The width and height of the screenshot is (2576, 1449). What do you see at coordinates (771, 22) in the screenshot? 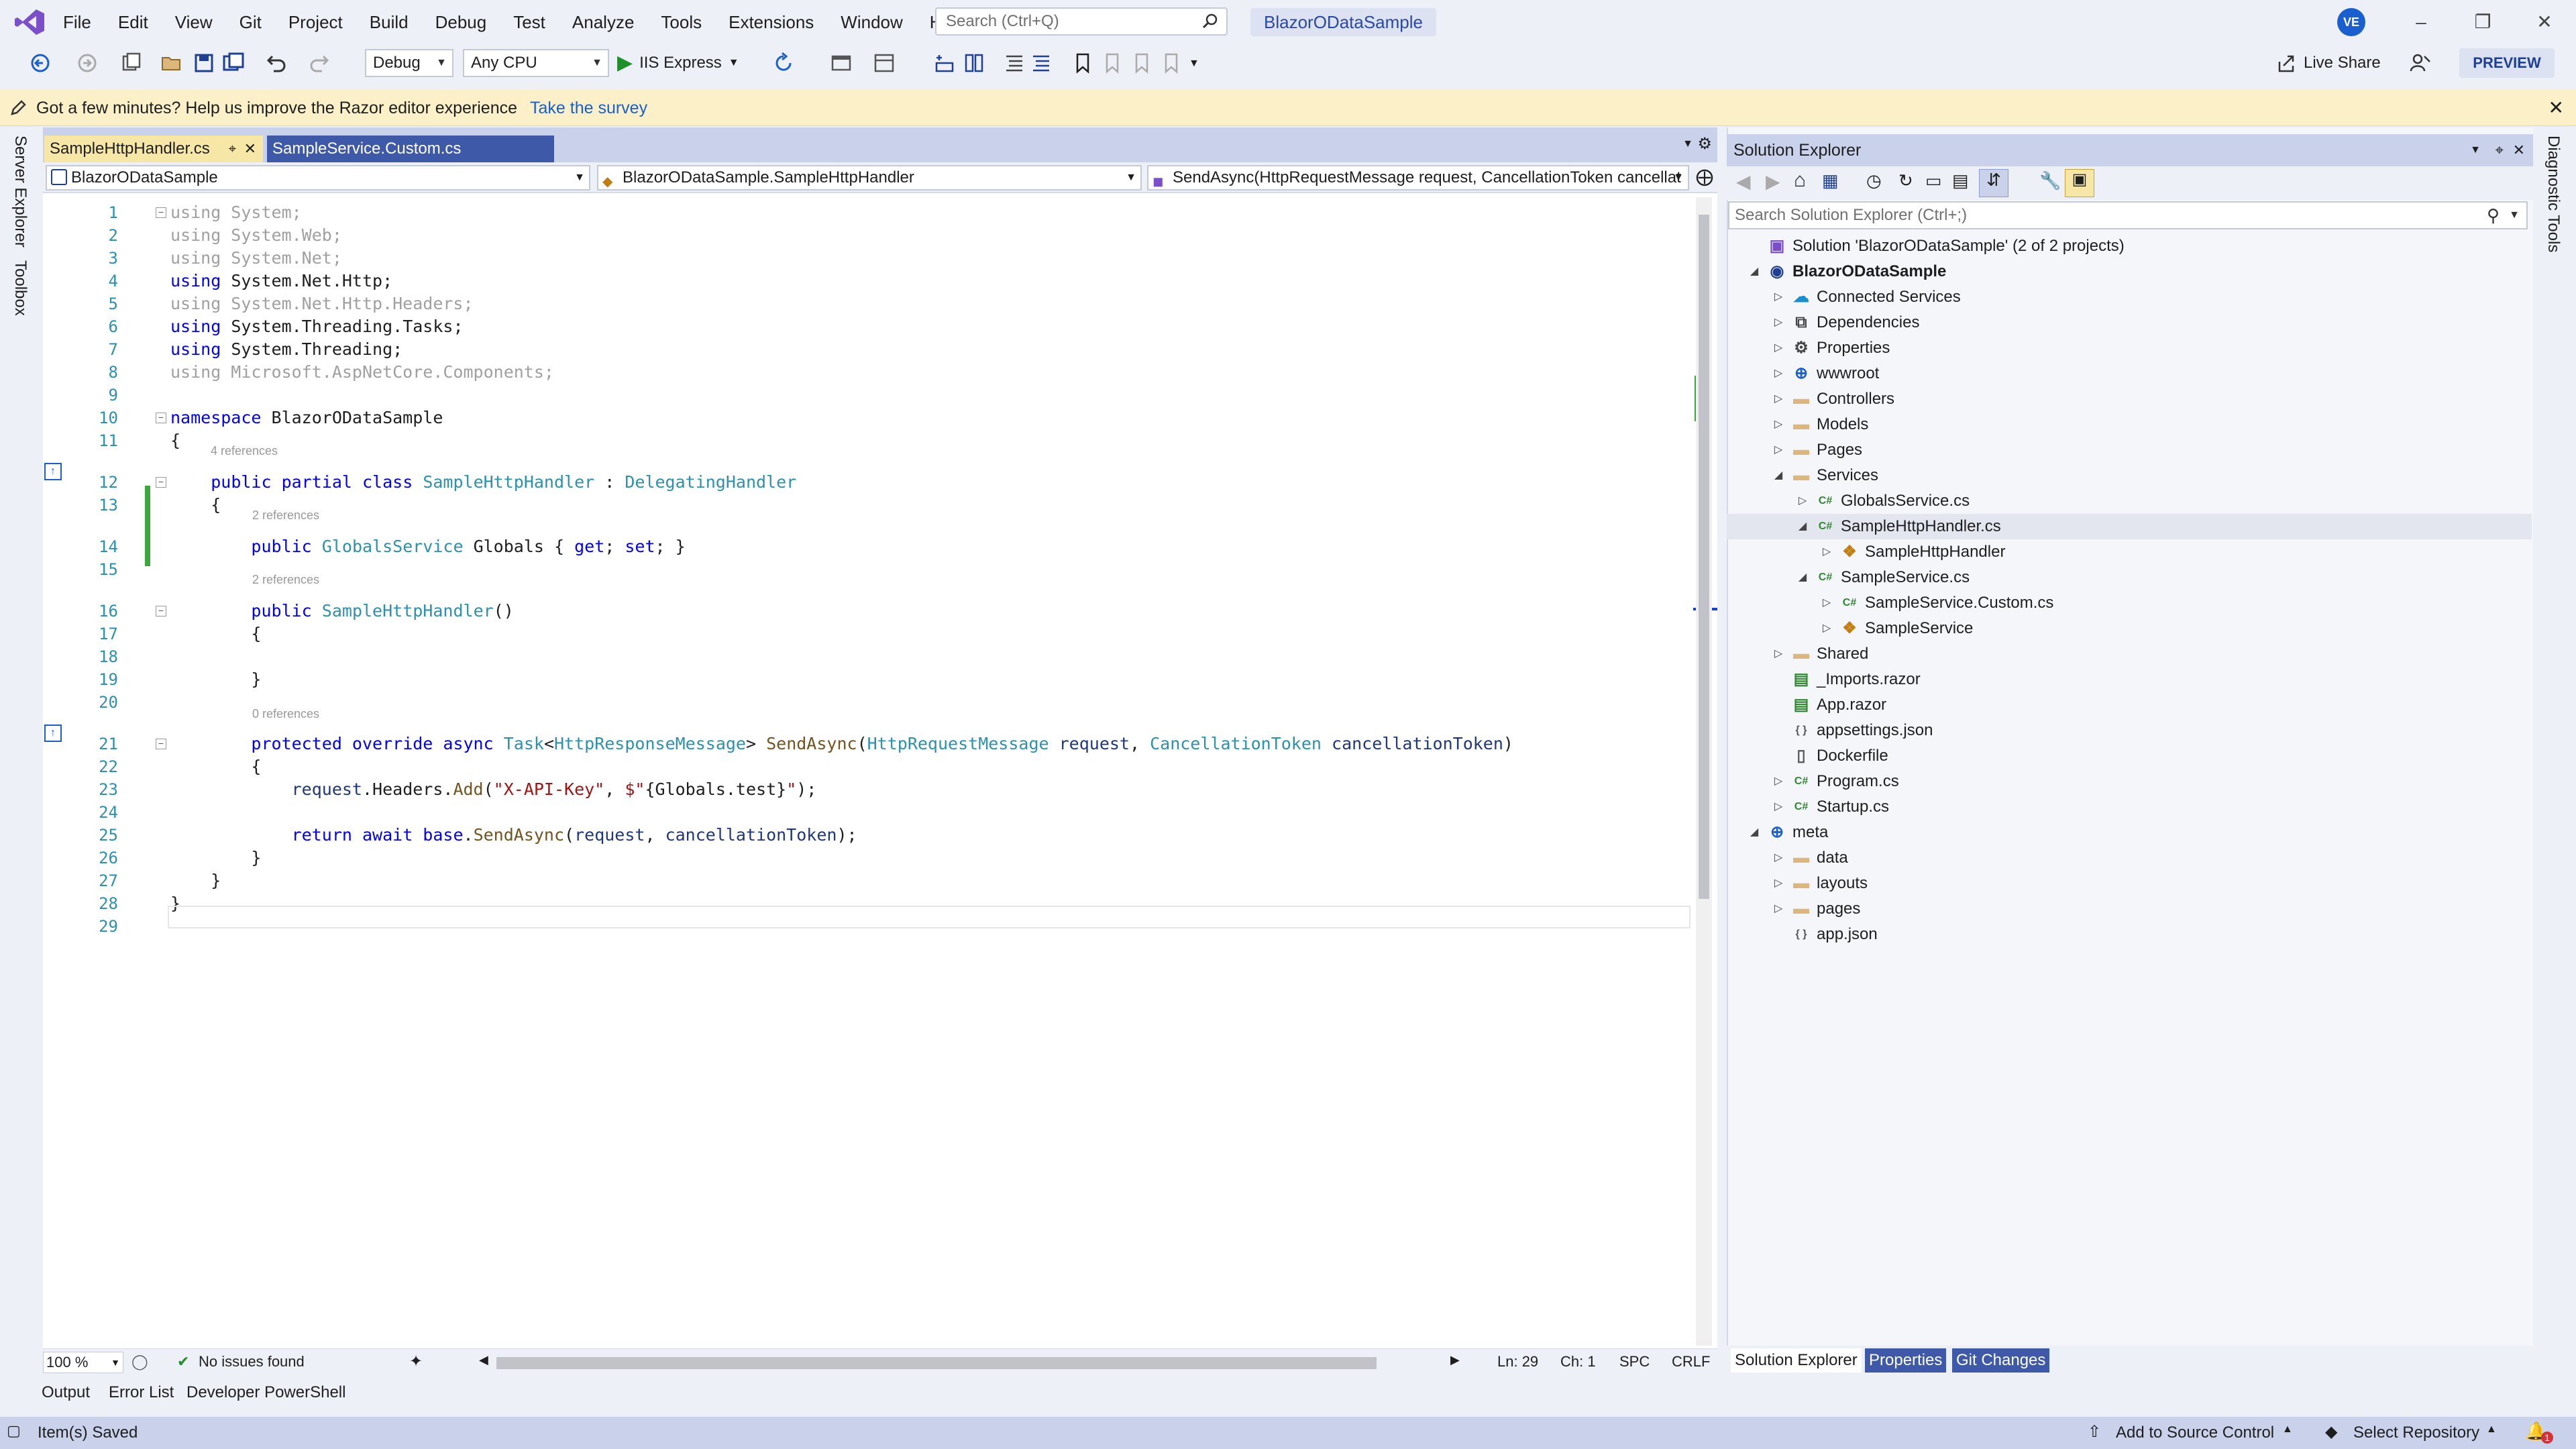
I see `menu-extensions: Extensions` at bounding box center [771, 22].